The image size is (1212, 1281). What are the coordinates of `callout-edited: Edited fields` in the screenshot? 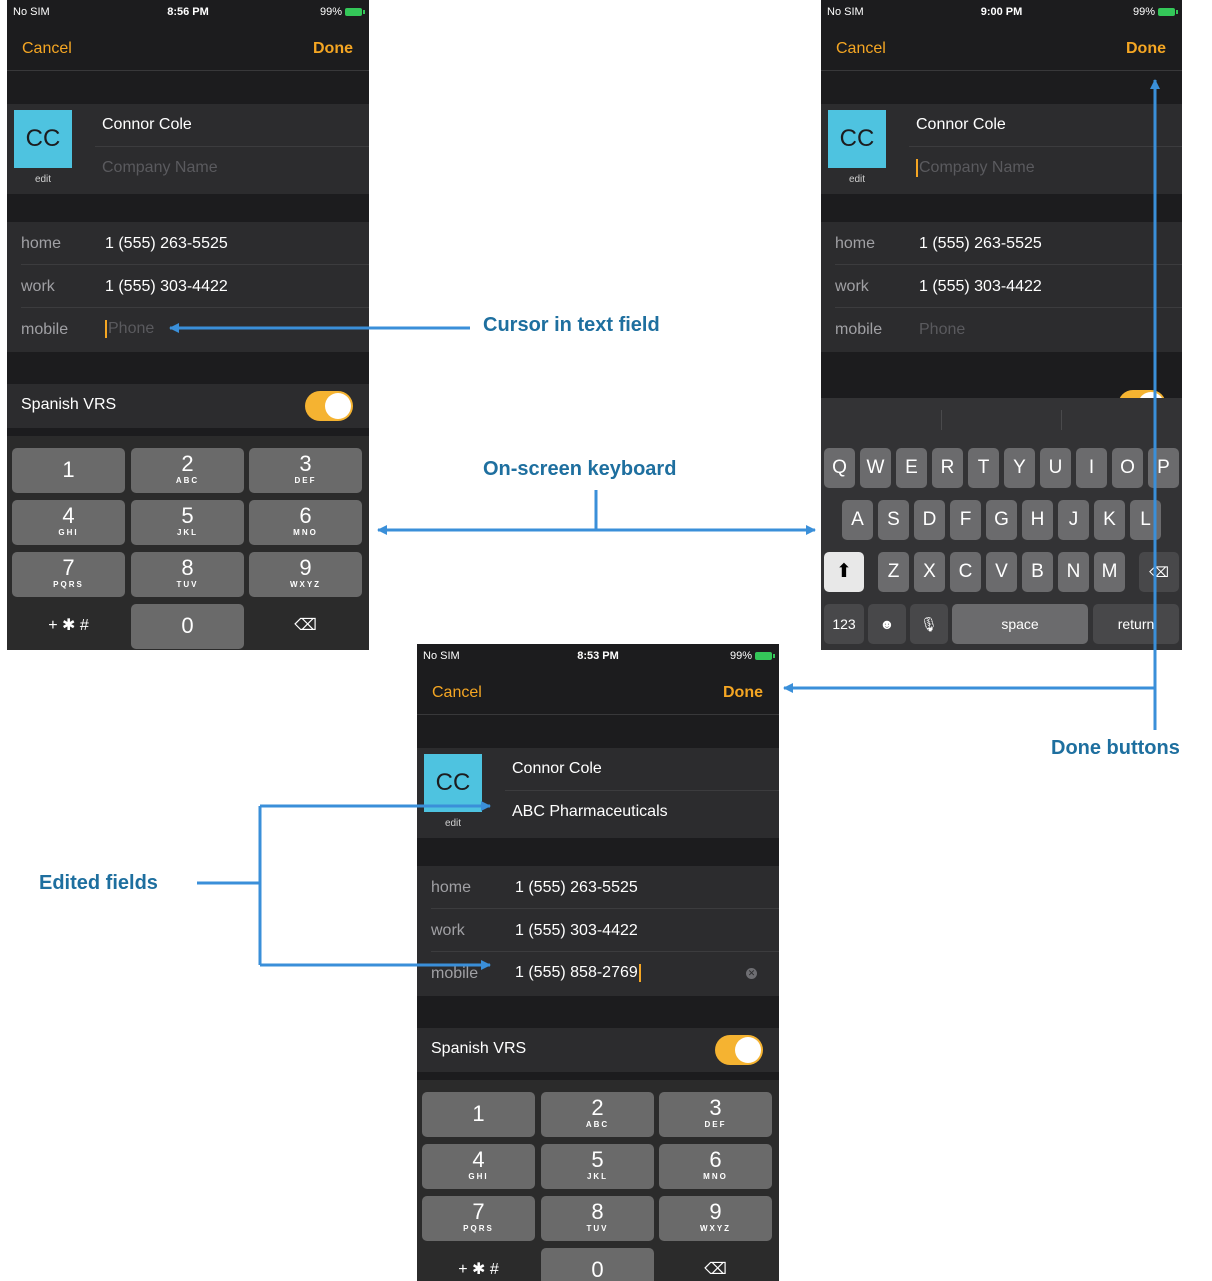 It's located at (98, 883).